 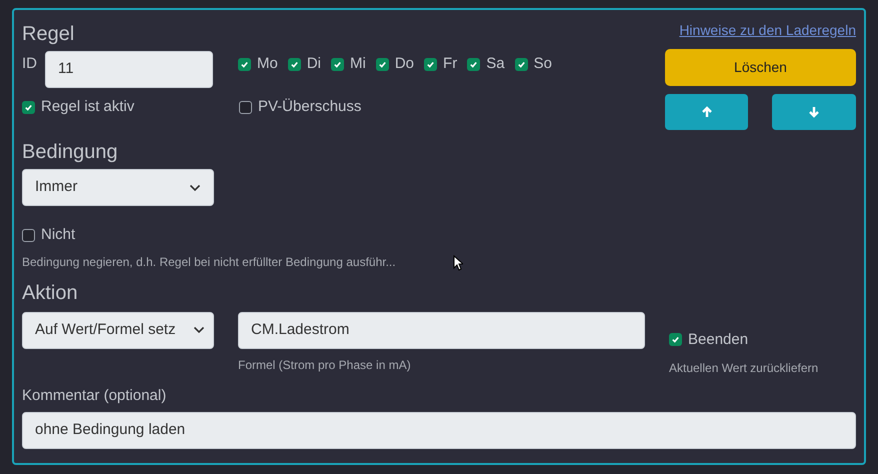 What do you see at coordinates (441, 330) in the screenshot?
I see `formula-field: CM.Ladestrom` at bounding box center [441, 330].